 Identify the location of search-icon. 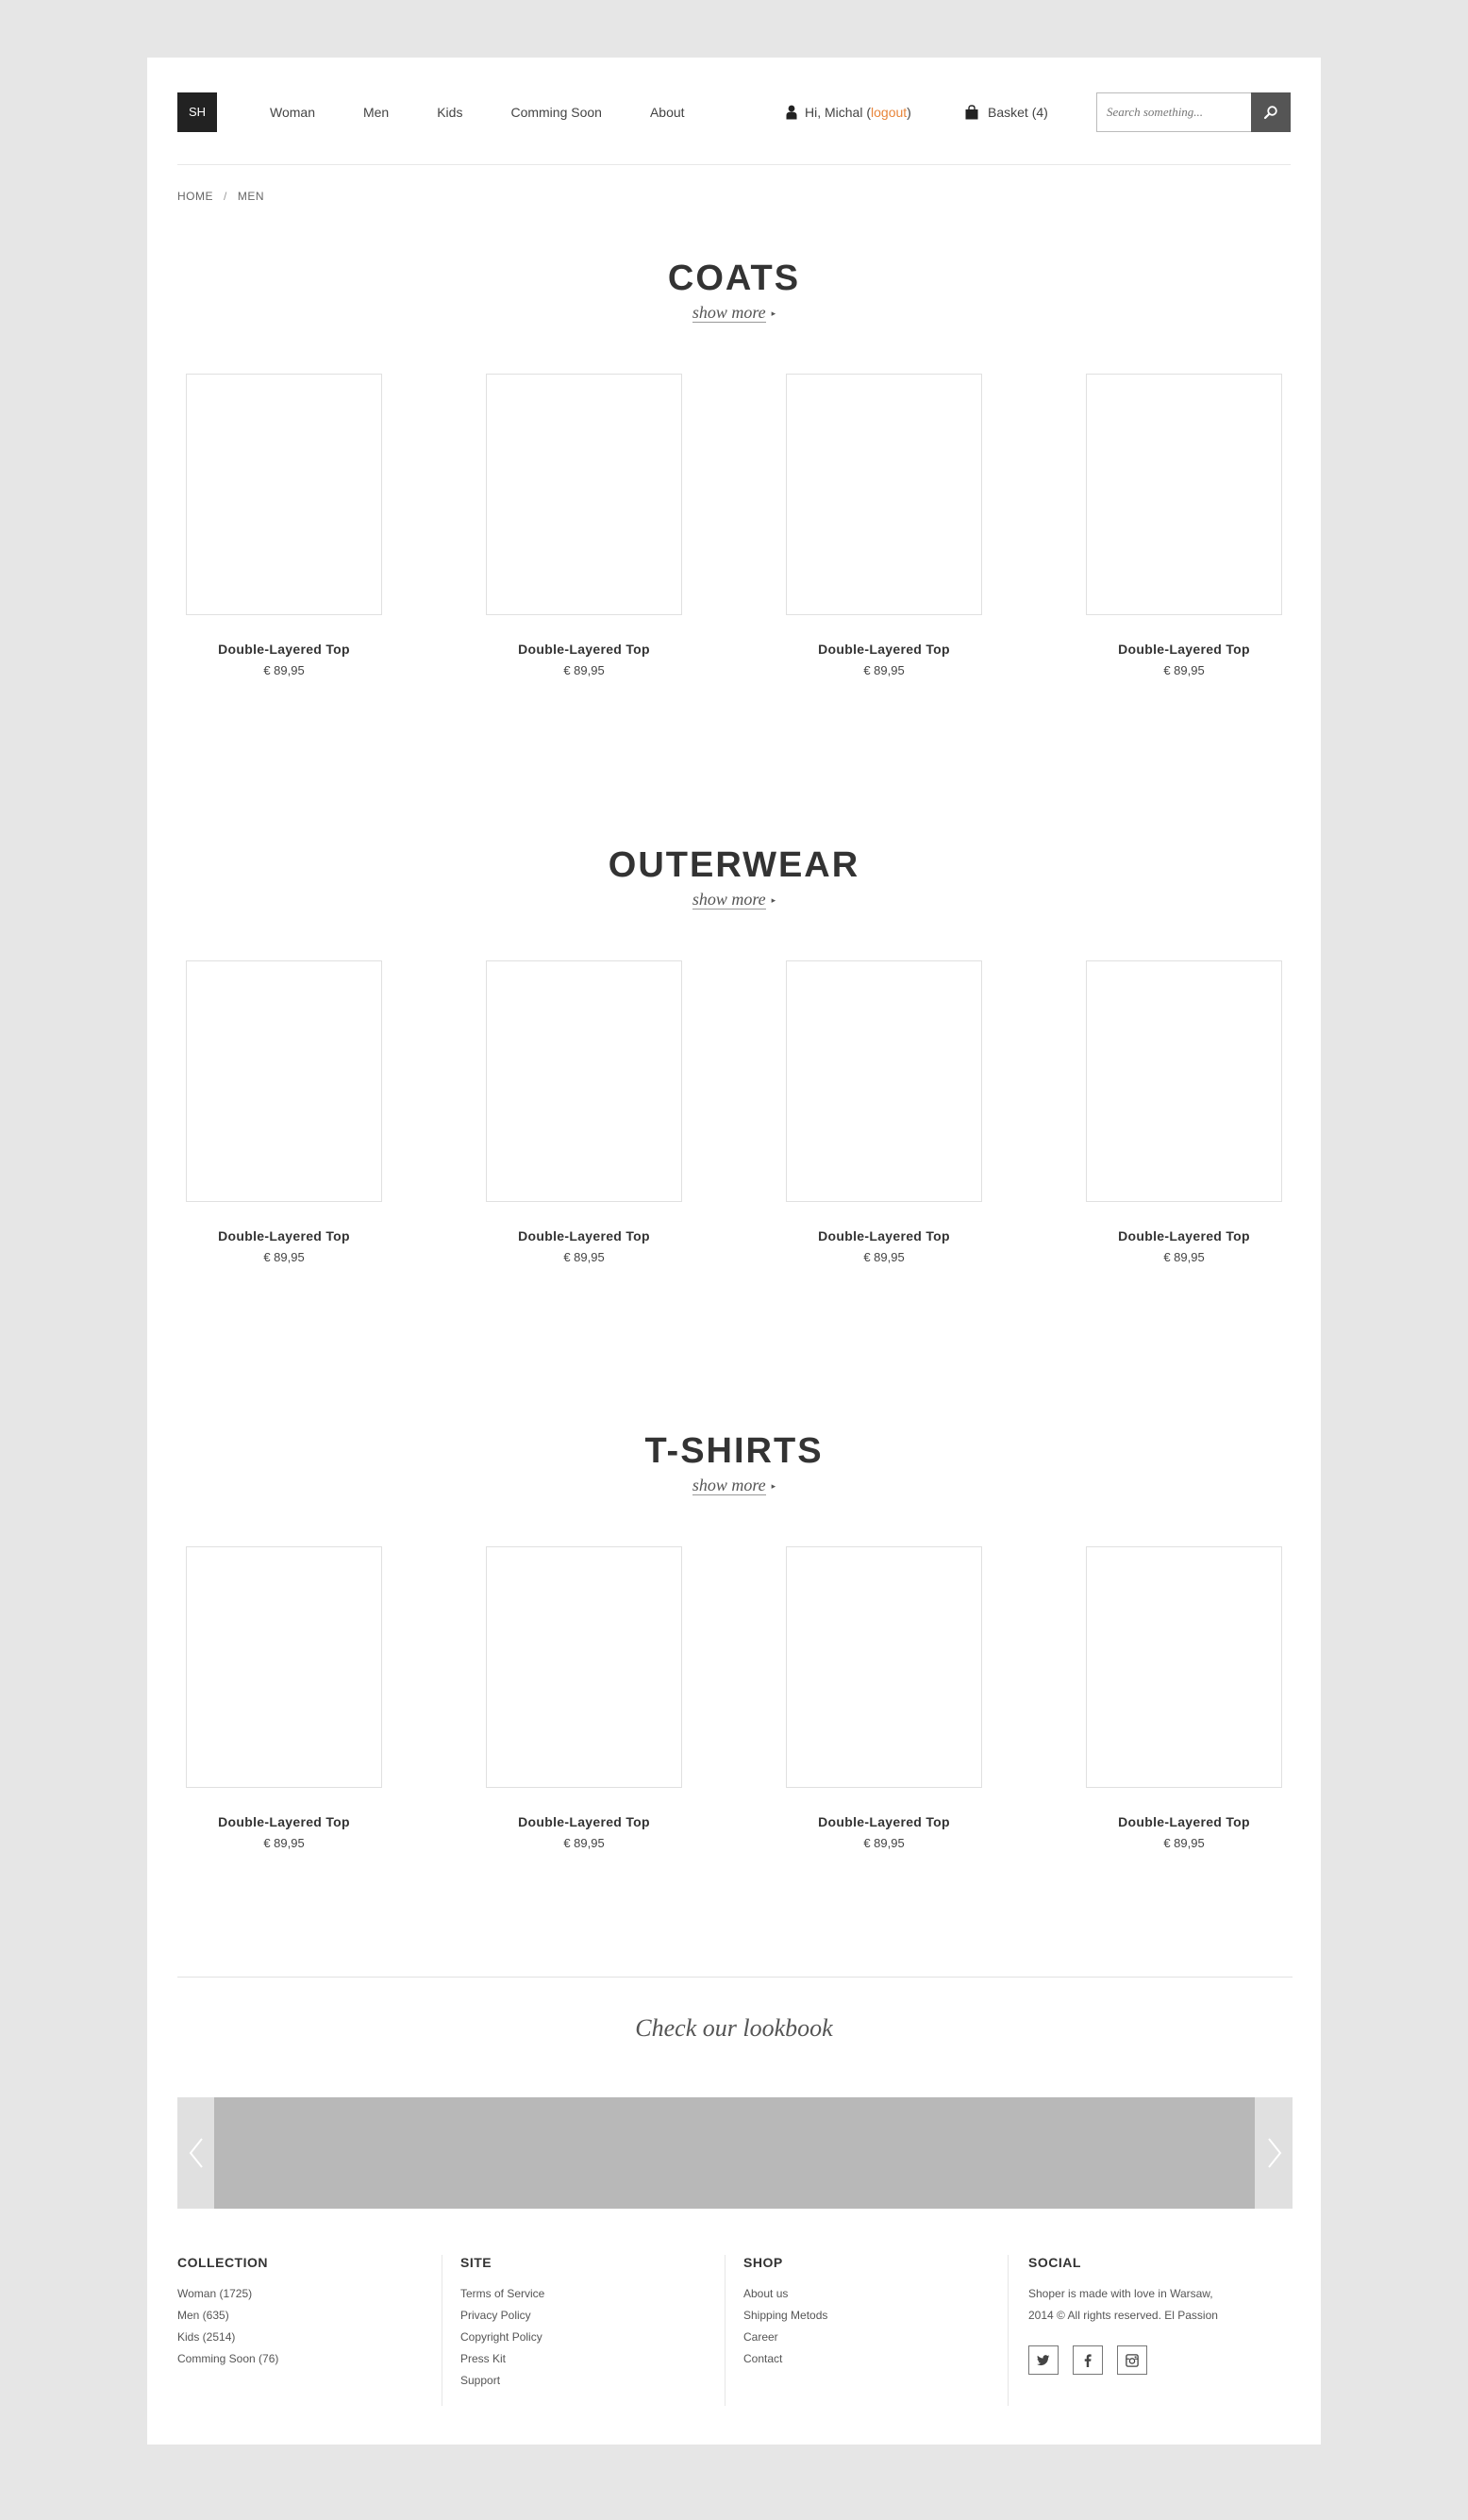
(1270, 113).